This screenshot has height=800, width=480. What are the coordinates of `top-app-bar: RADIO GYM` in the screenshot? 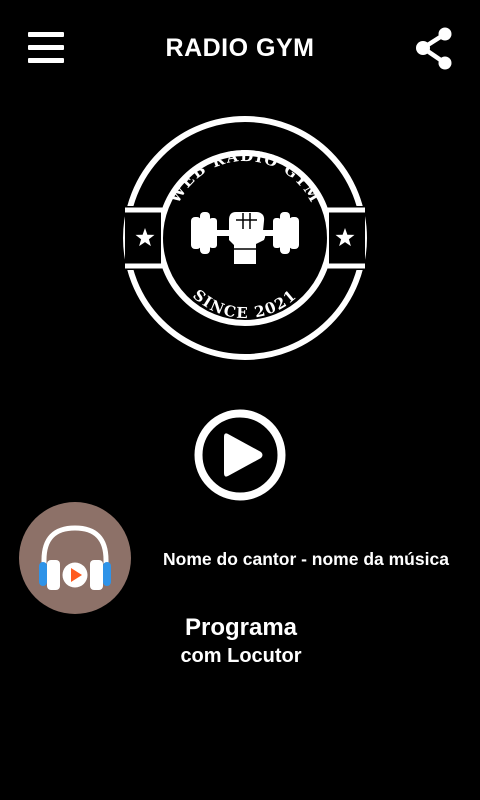 It's located at (240, 50).